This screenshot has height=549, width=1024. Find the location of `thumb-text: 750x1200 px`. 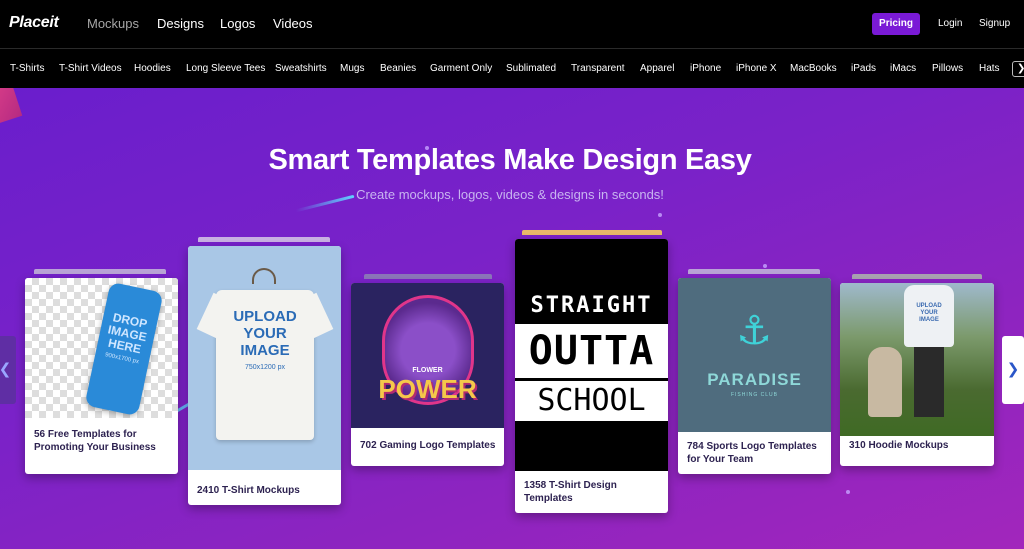

thumb-text: 750x1200 px is located at coordinates (265, 367).